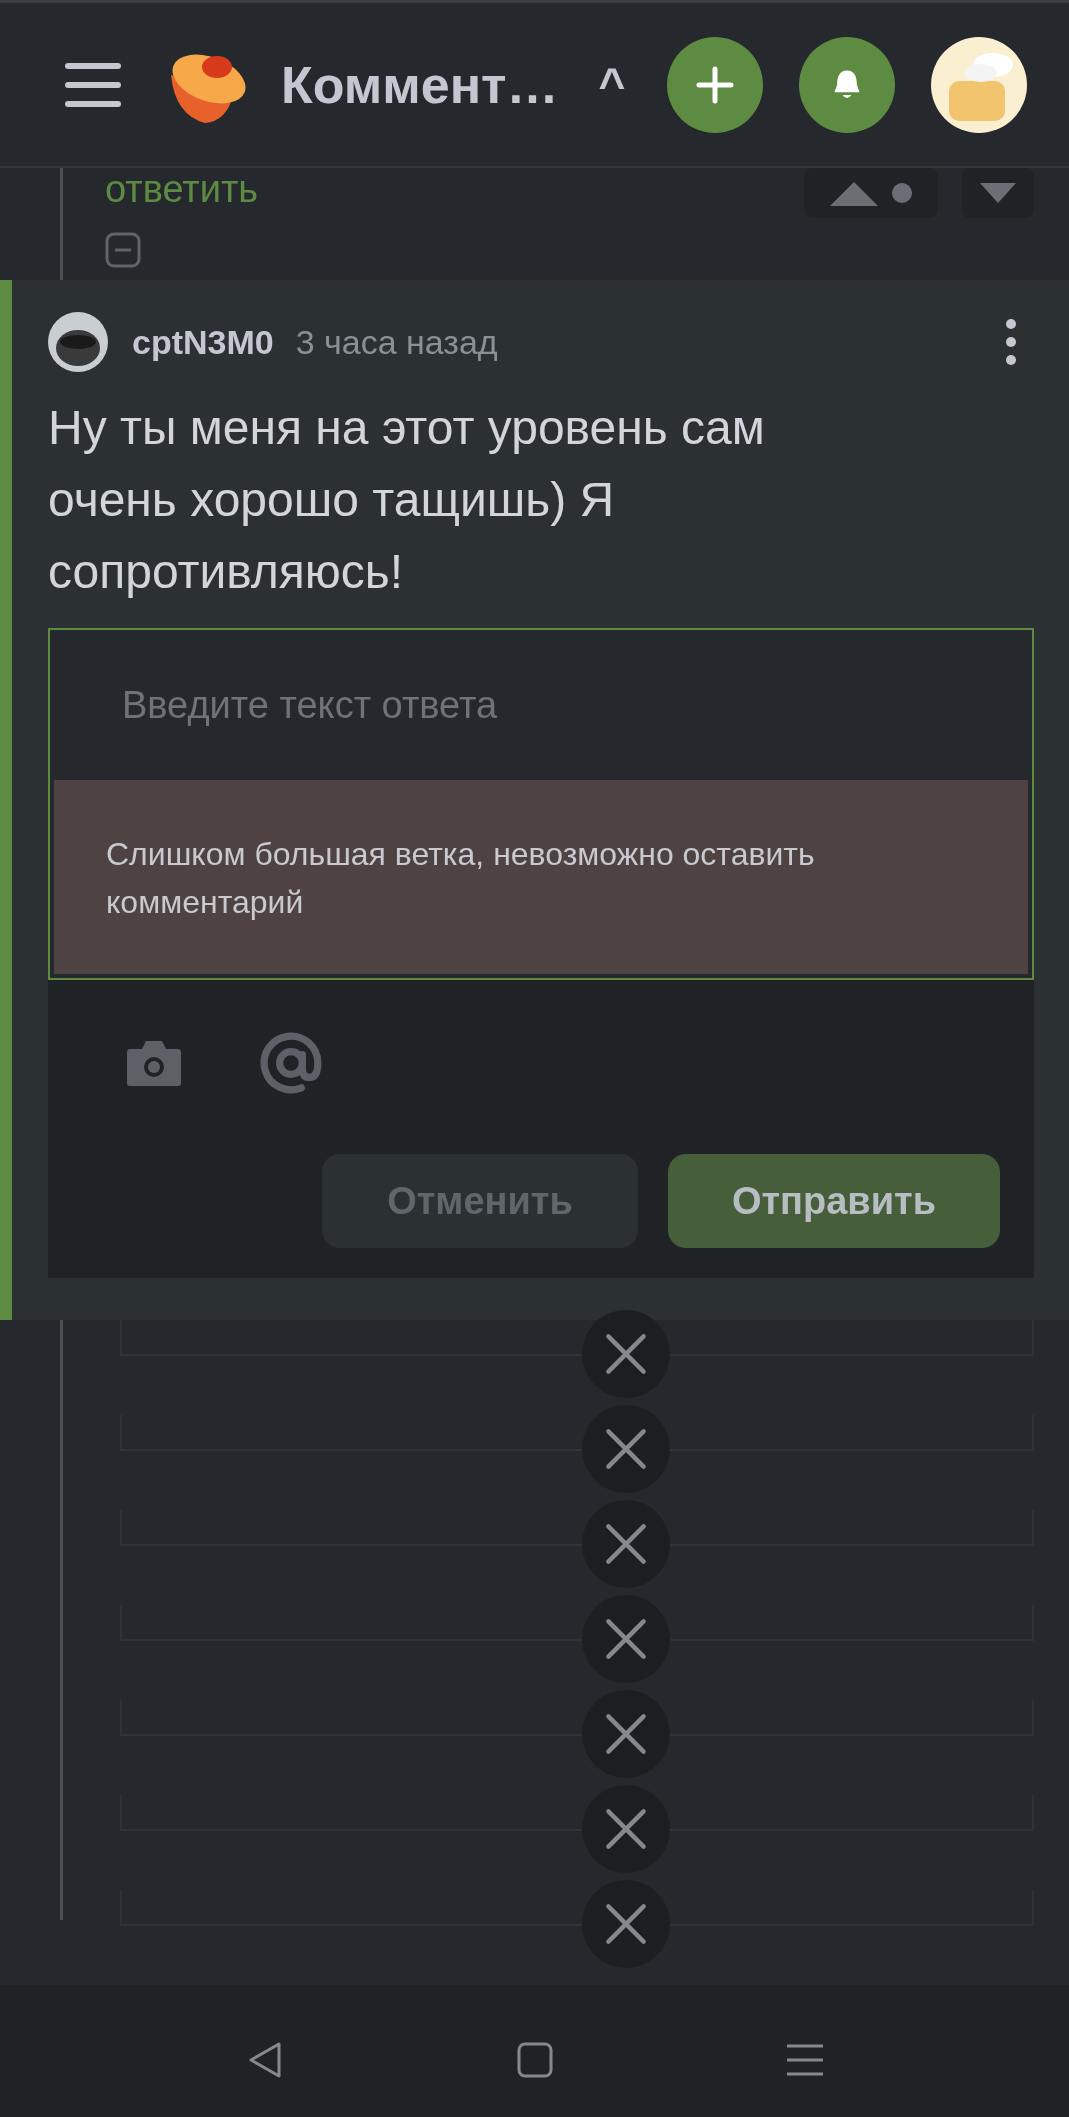 Image resolution: width=1069 pixels, height=2117 pixels. What do you see at coordinates (291, 1063) in the screenshot?
I see `mention-icon` at bounding box center [291, 1063].